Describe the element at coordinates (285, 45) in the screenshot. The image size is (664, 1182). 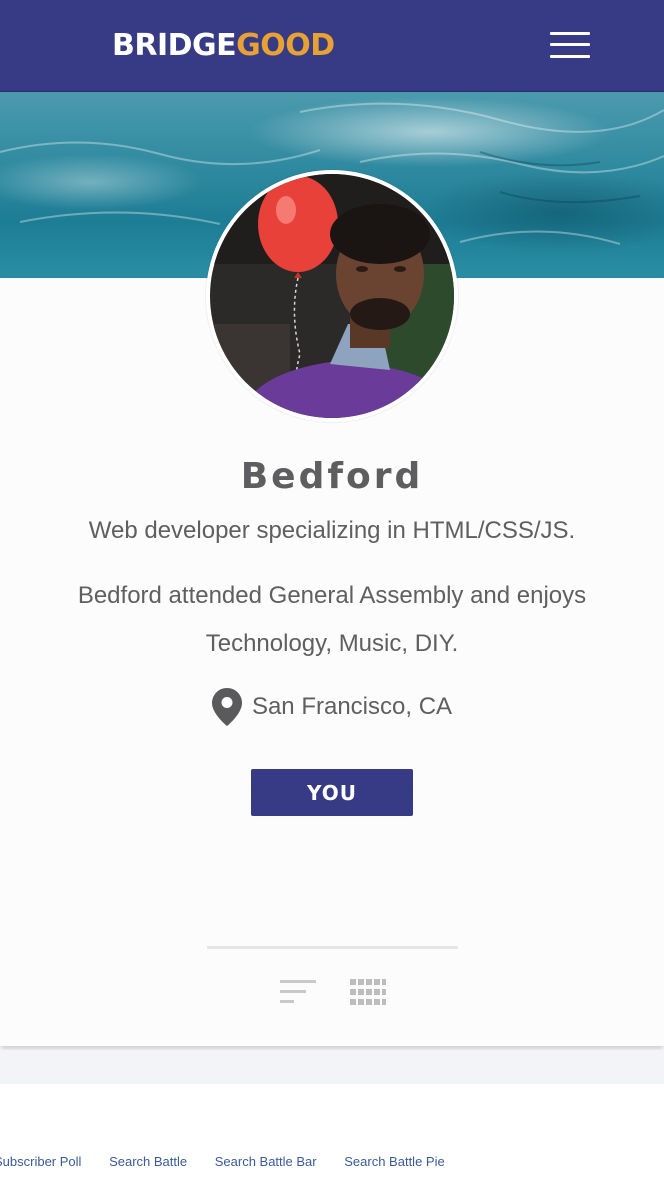
I see `logo-text-good: GOOD` at that location.